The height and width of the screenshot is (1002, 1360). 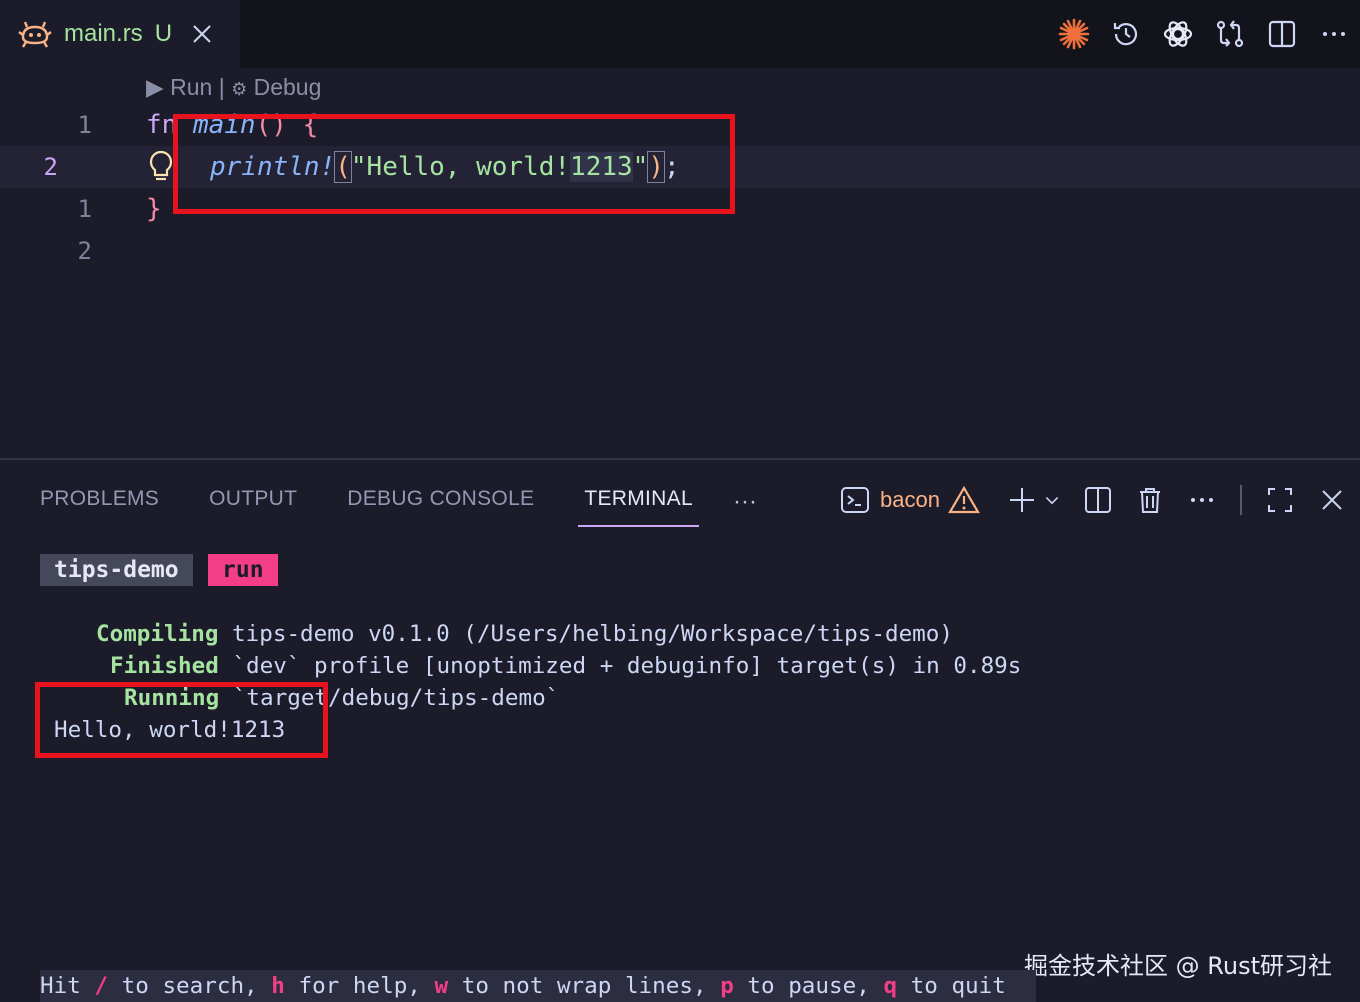 I want to click on code-text: }, so click(x=154, y=209).